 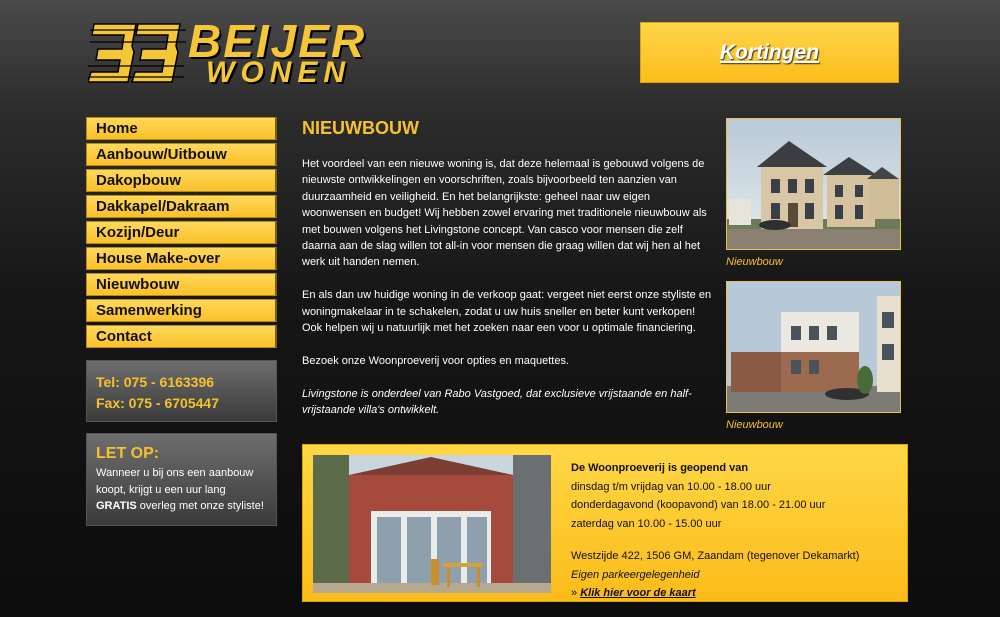 I want to click on nav-item-kozijn: Kozijn/Deur, so click(x=181, y=232).